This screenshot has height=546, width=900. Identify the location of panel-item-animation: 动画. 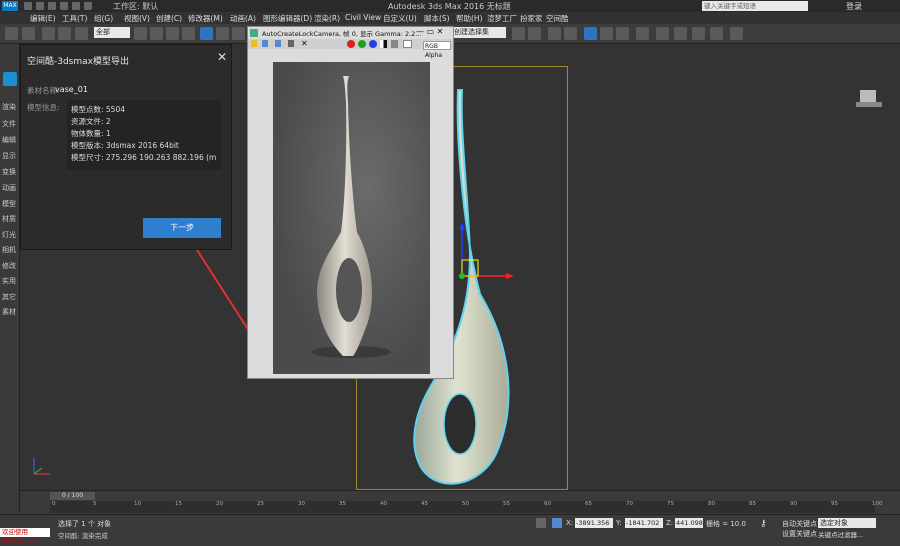
(9, 188).